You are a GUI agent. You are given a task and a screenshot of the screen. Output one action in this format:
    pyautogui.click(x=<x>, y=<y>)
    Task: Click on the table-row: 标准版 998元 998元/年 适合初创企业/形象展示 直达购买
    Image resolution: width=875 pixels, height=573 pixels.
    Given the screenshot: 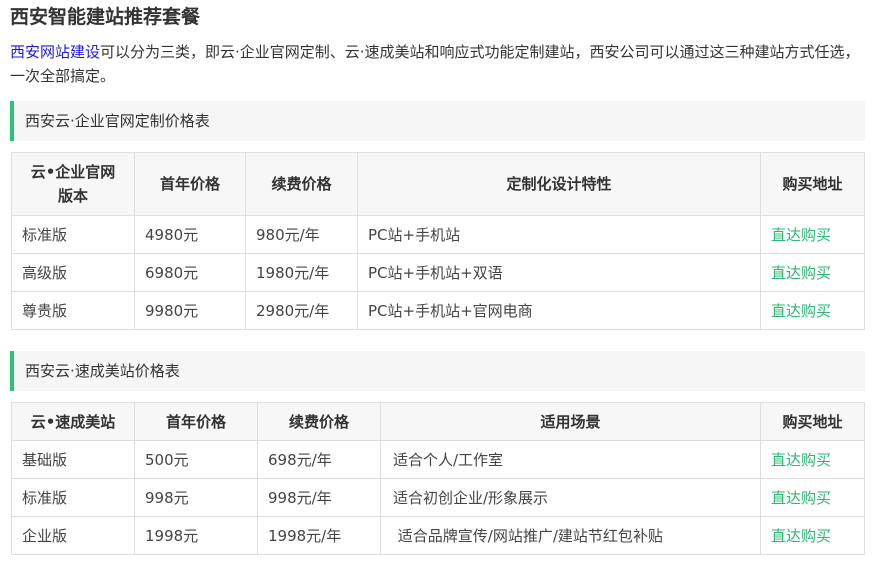 What is the action you would take?
    pyautogui.click(x=438, y=497)
    